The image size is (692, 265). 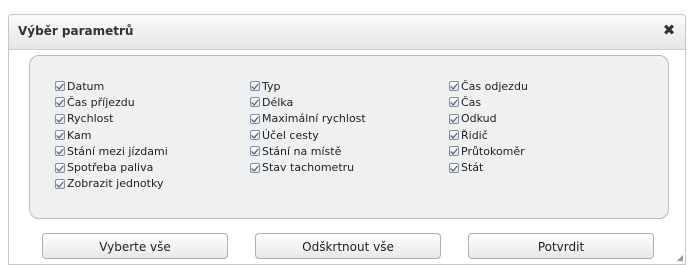 What do you see at coordinates (494, 86) in the screenshot?
I see `parameter-label: Čas odjezdu` at bounding box center [494, 86].